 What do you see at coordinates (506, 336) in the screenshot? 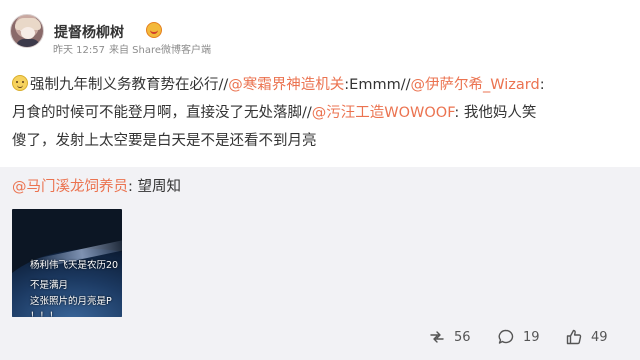
I see `comment-icon` at bounding box center [506, 336].